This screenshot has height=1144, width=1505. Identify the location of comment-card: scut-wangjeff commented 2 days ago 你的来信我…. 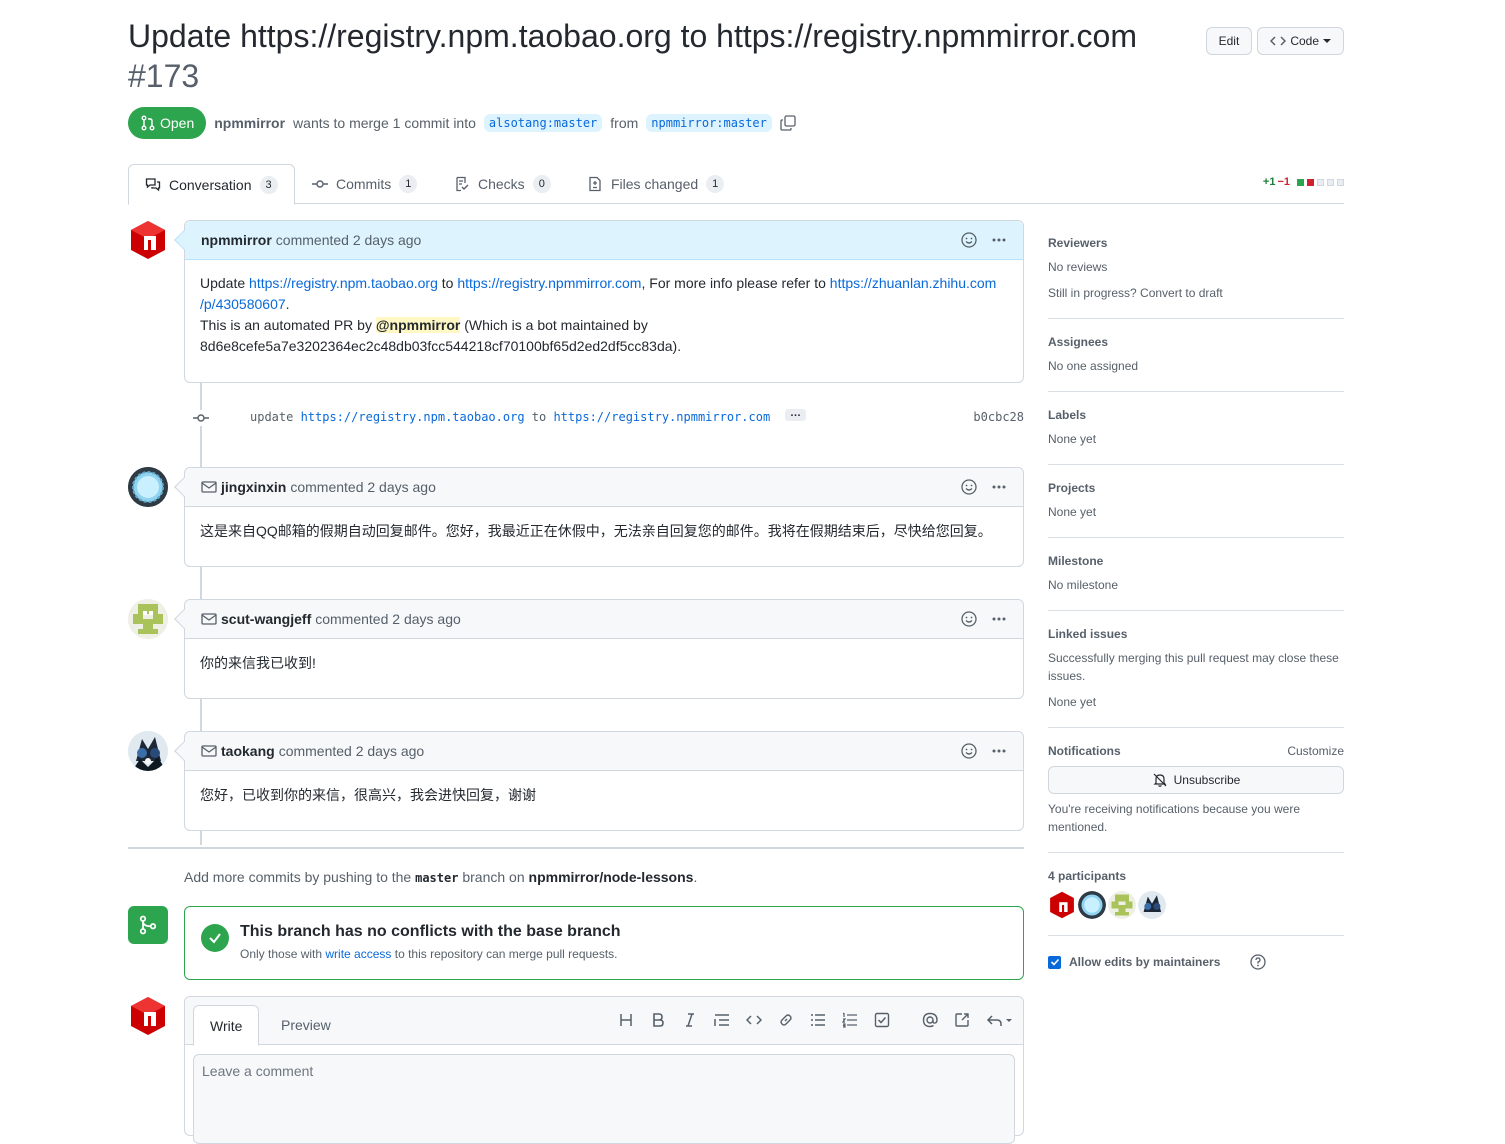
(599, 649).